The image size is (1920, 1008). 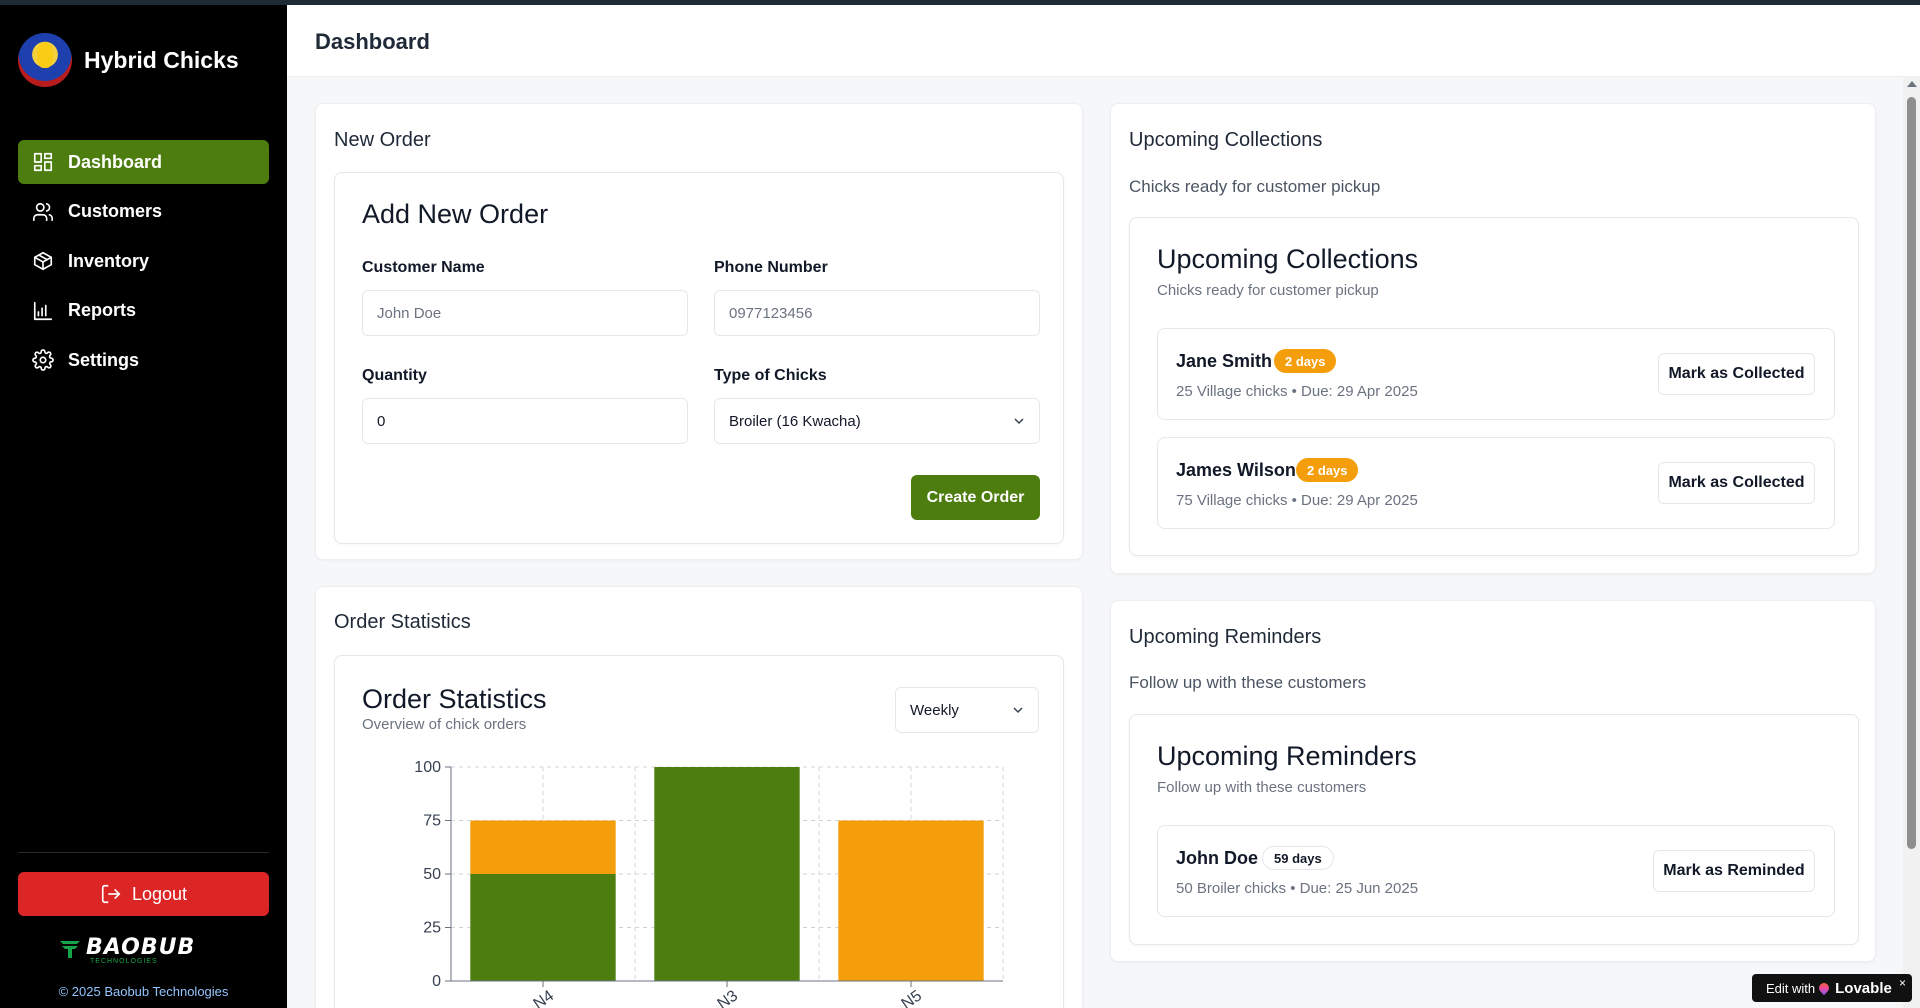 What do you see at coordinates (1902, 983) in the screenshot?
I see `close-icon: ×` at bounding box center [1902, 983].